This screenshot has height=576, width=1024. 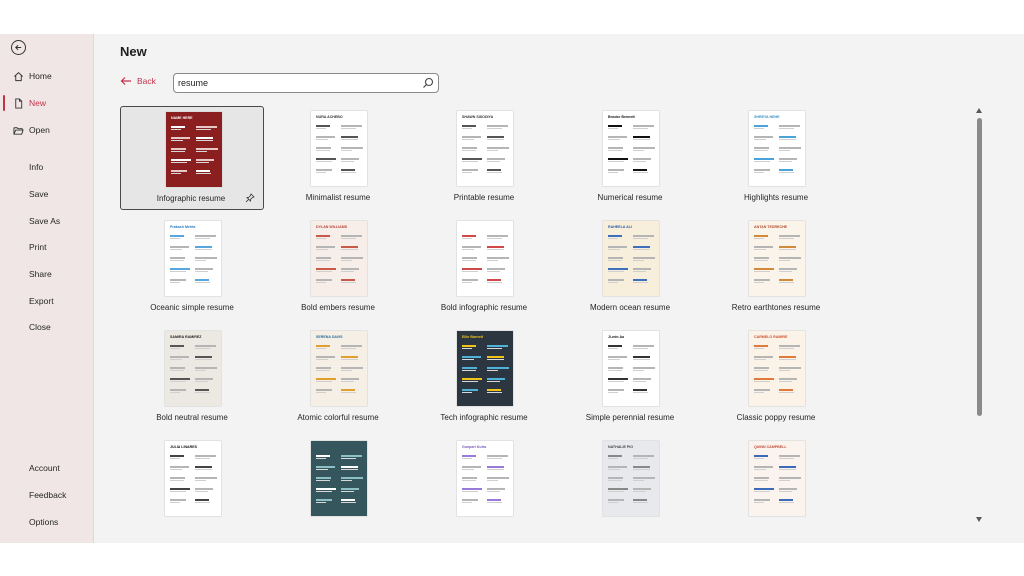 I want to click on template-card, so click(x=338, y=477).